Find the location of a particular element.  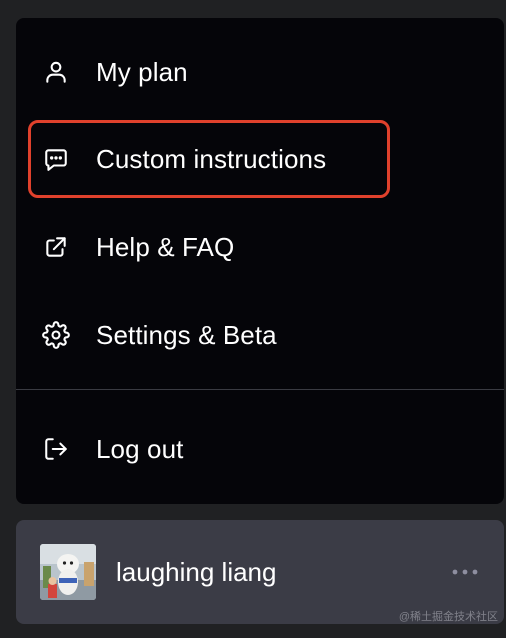

menu-divider is located at coordinates (260, 389).